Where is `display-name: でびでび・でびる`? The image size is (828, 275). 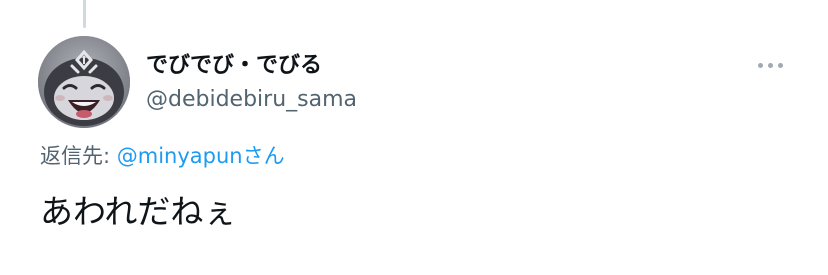
display-name: でびでび・でびる is located at coordinates (234, 66).